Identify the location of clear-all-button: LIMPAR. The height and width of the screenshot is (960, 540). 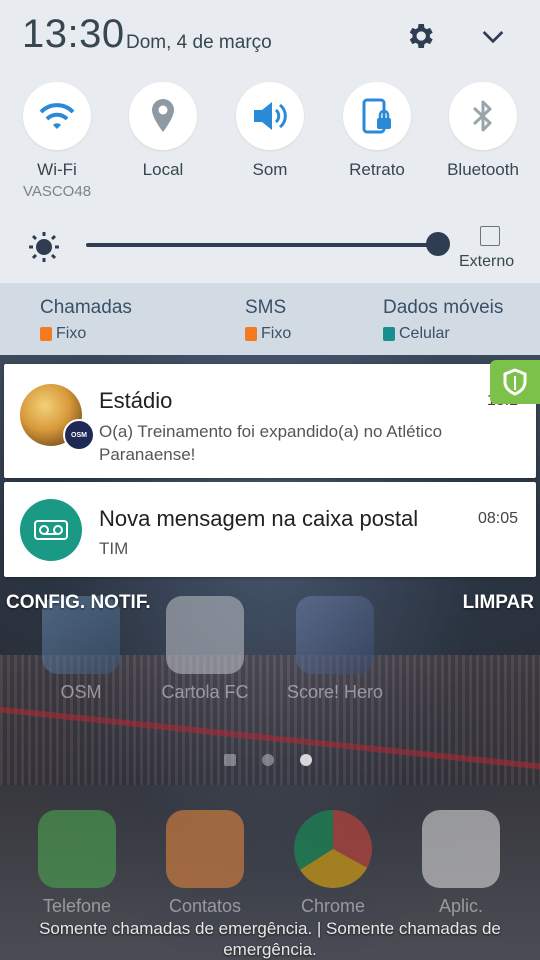
(498, 603).